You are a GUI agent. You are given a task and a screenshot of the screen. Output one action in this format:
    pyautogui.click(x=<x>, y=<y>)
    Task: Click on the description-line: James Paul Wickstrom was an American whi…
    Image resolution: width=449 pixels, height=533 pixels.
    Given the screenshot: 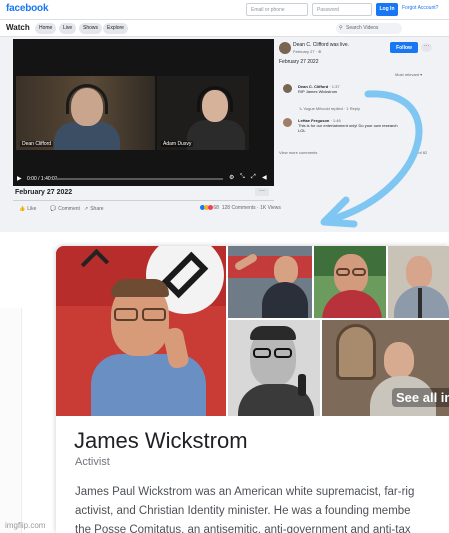 What is the action you would take?
    pyautogui.click(x=245, y=492)
    